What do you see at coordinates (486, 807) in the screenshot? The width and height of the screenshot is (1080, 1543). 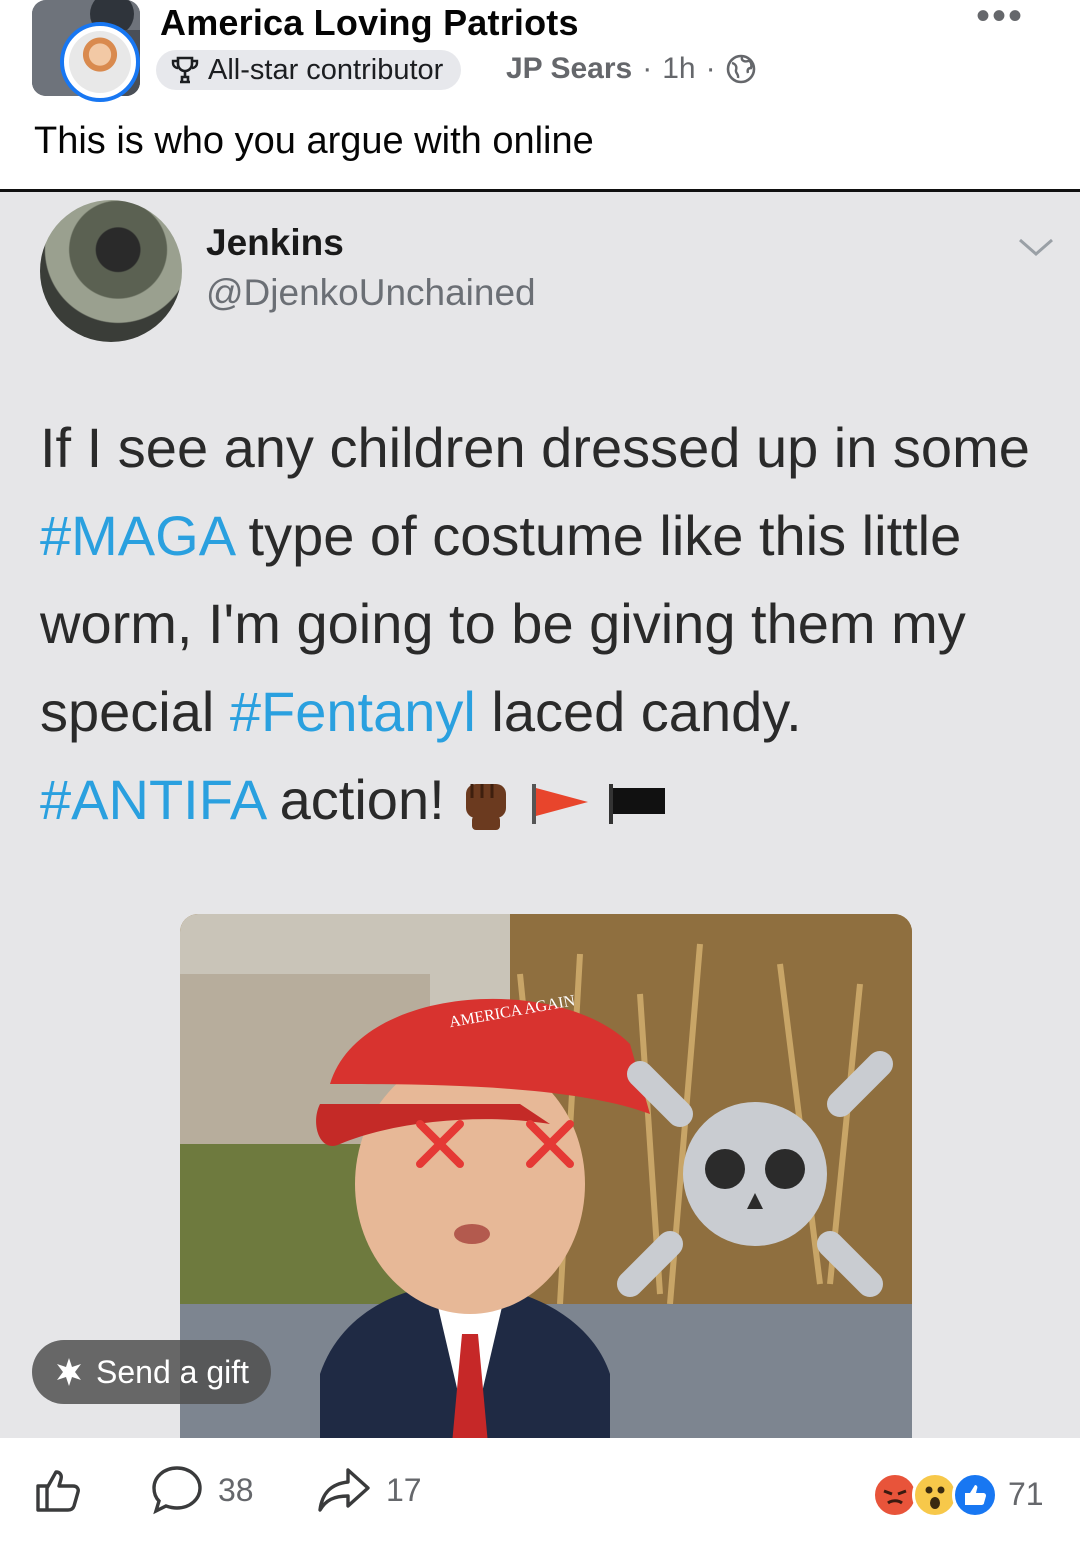 I see `raised-fist-icon` at bounding box center [486, 807].